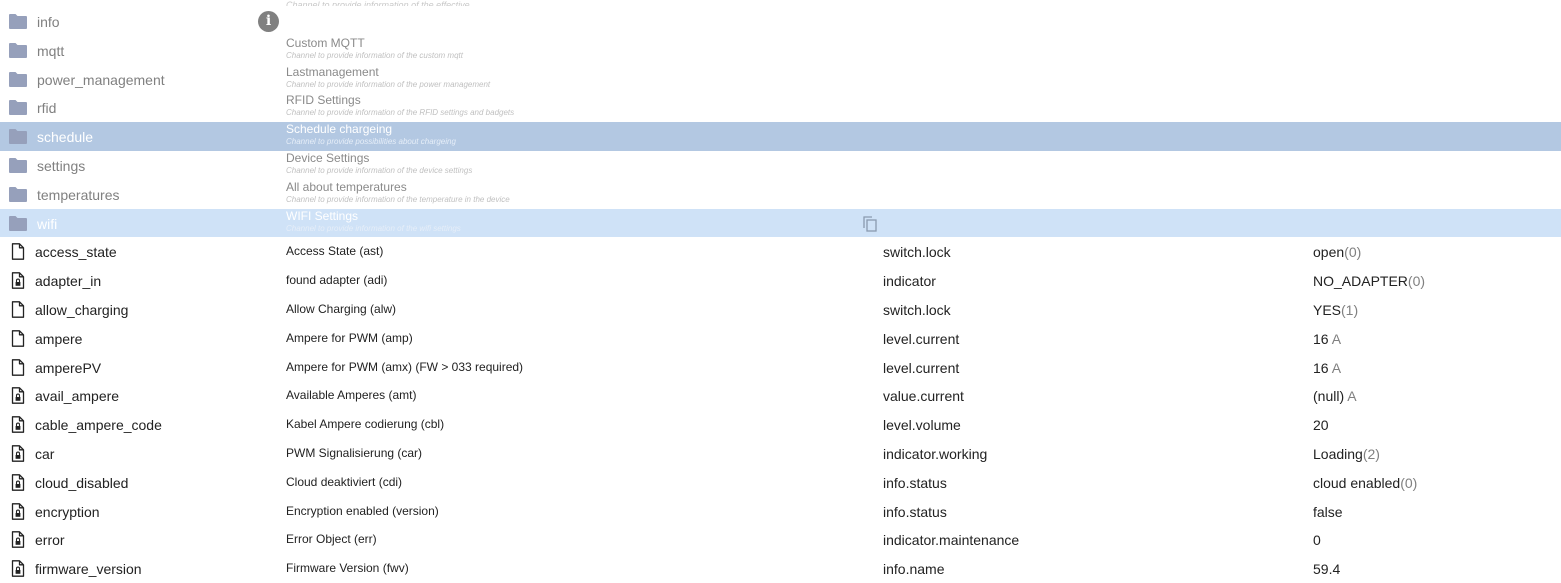 Image resolution: width=1561 pixels, height=583 pixels. I want to click on state-value-text: Loading, so click(1338, 453).